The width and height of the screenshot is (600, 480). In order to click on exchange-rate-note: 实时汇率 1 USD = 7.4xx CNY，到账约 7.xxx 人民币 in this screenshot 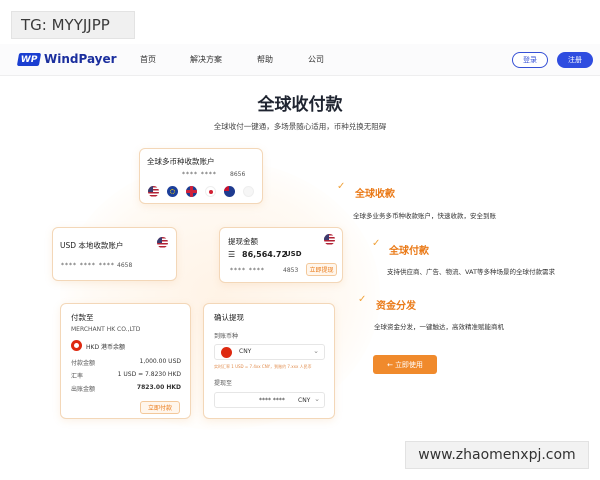, I will do `click(263, 366)`.